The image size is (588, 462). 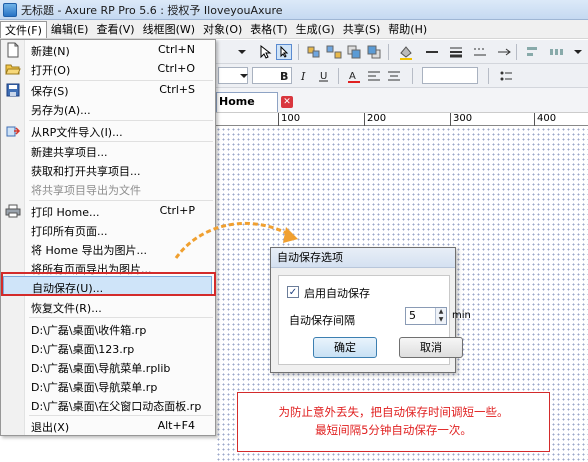 What do you see at coordinates (13, 90) in the screenshot?
I see `save-icon` at bounding box center [13, 90].